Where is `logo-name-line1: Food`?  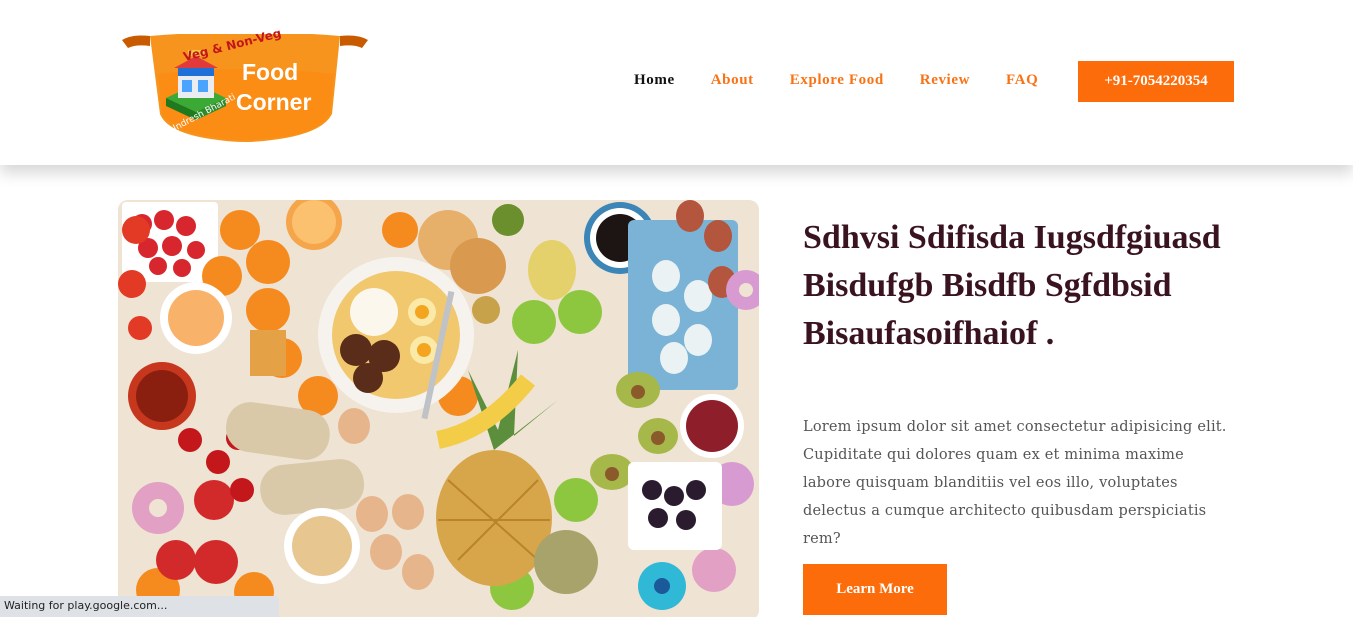 logo-name-line1: Food is located at coordinates (270, 72).